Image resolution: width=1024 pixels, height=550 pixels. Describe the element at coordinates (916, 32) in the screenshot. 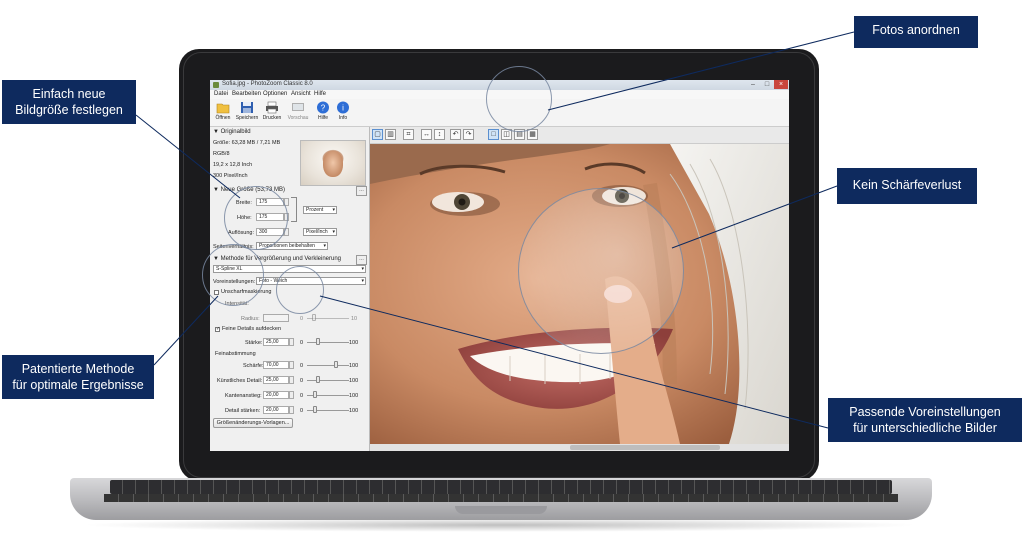

I see `callout-arrange: Fotos anordnen` at that location.